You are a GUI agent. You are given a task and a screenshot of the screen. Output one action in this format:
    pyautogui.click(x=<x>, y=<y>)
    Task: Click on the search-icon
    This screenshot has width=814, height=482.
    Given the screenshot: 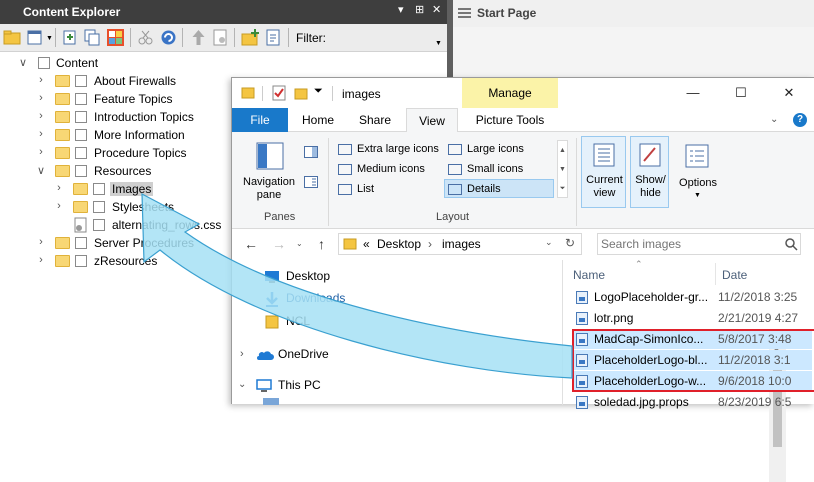 What is the action you would take?
    pyautogui.click(x=791, y=244)
    